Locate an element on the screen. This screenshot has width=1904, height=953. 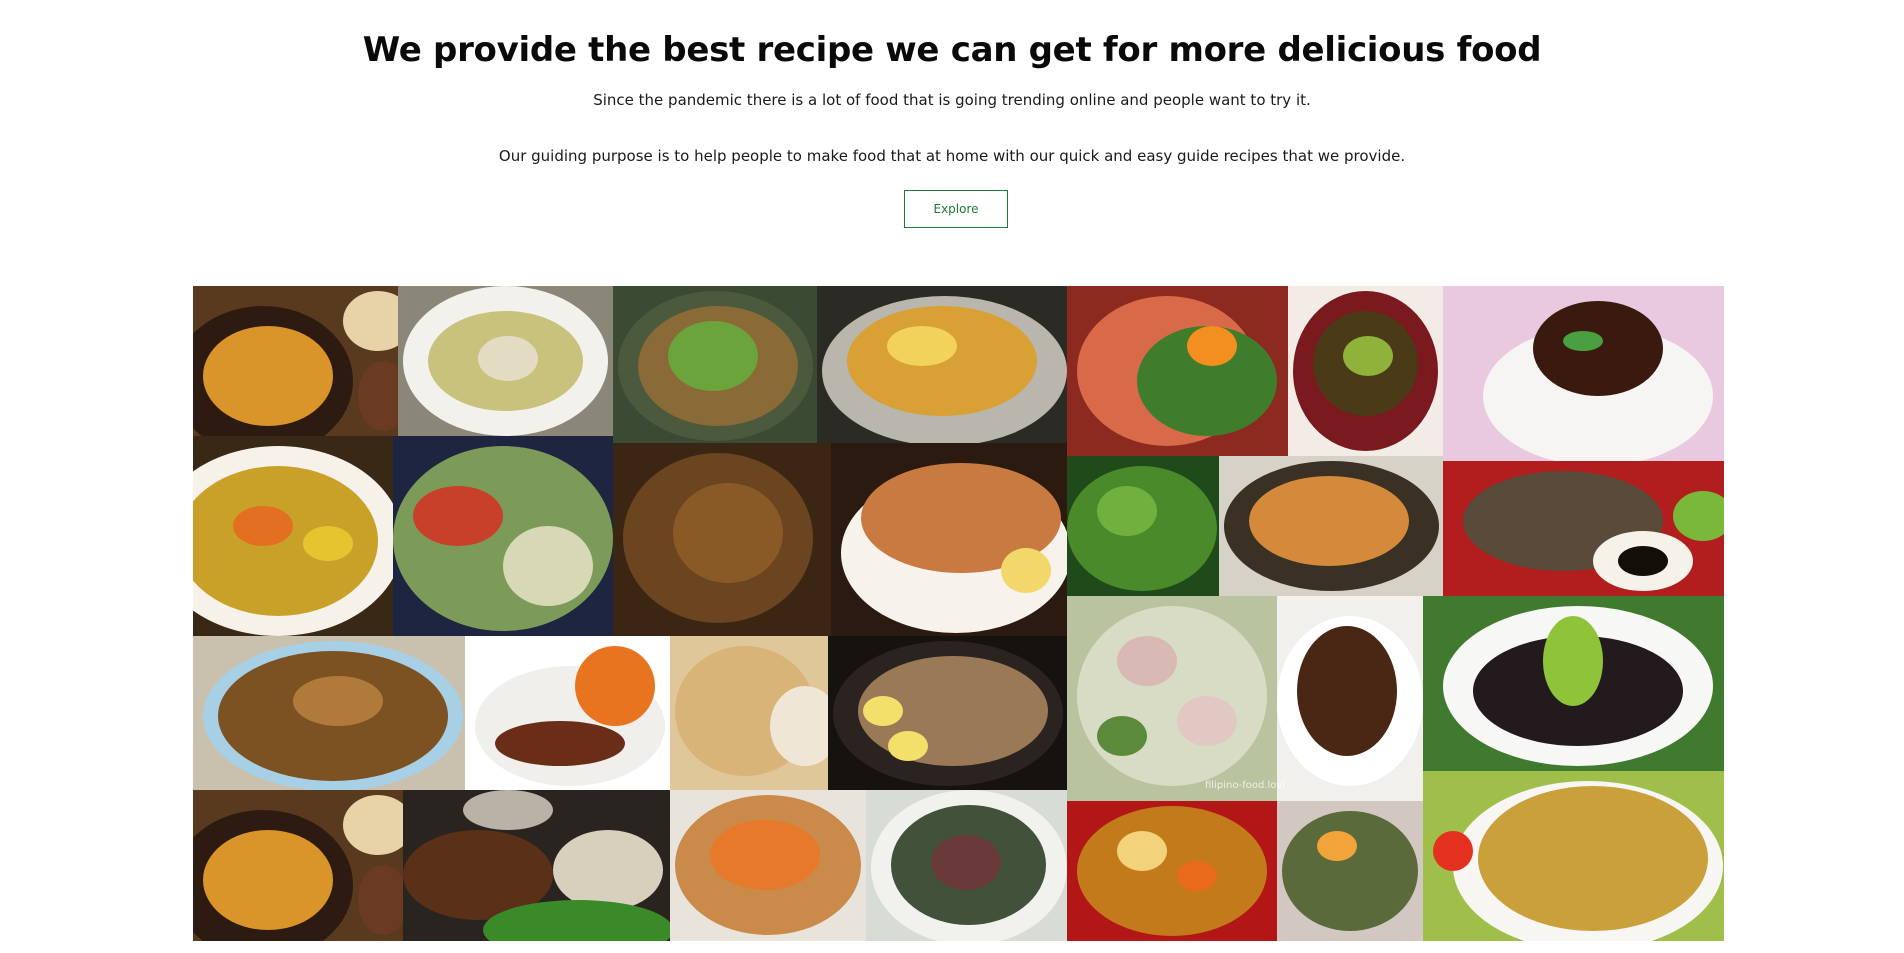
food-photo-grilled-bangus is located at coordinates (1583, 528).